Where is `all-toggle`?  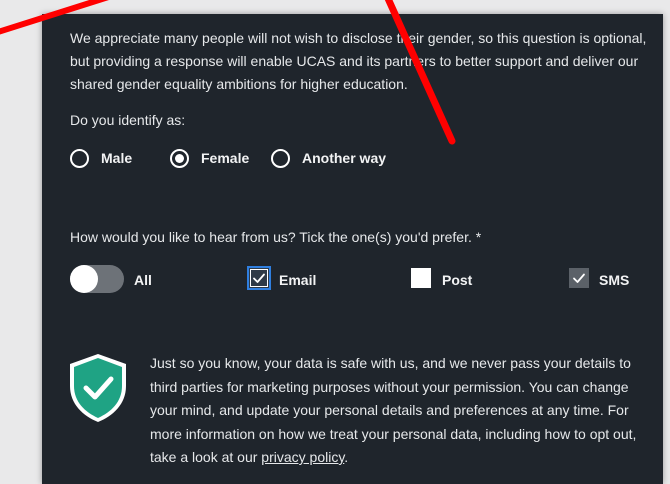
all-toggle is located at coordinates (97, 279).